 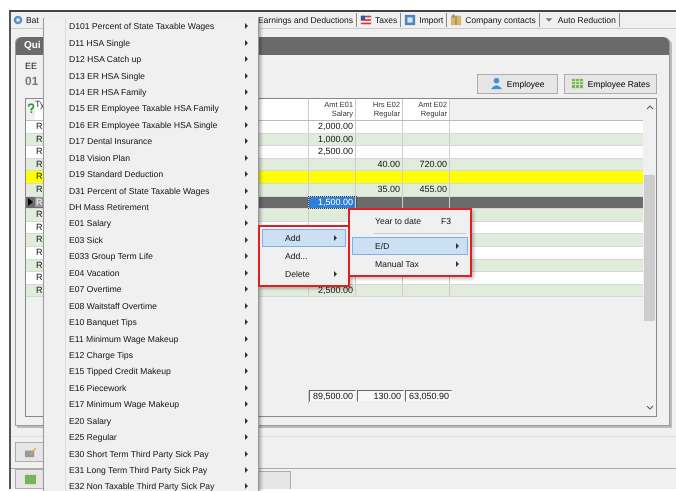 What do you see at coordinates (456, 20) in the screenshot?
I see `book-icon` at bounding box center [456, 20].